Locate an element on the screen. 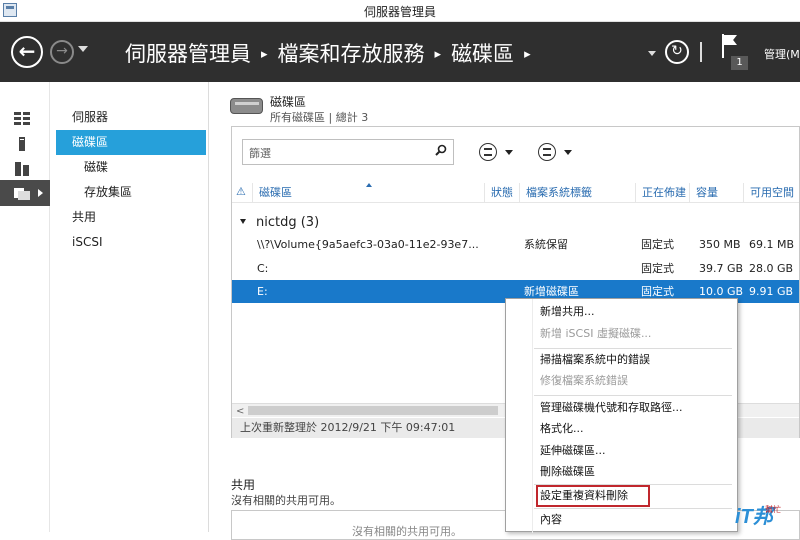  cell-free-space: 28.0 GB is located at coordinates (771, 268).